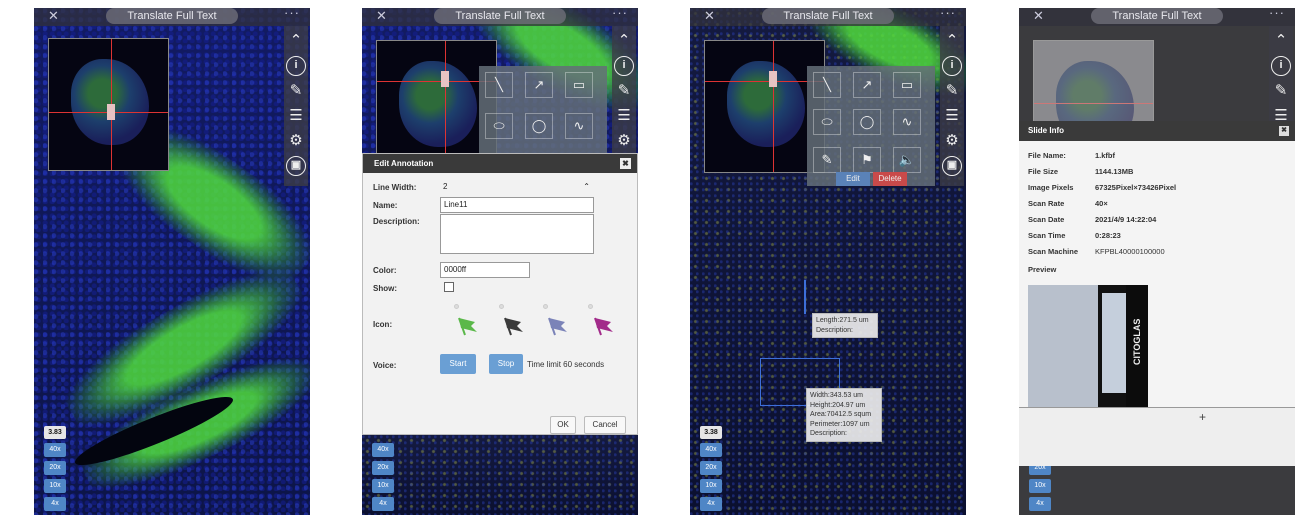  I want to click on rect-description: Description:, so click(828, 433).